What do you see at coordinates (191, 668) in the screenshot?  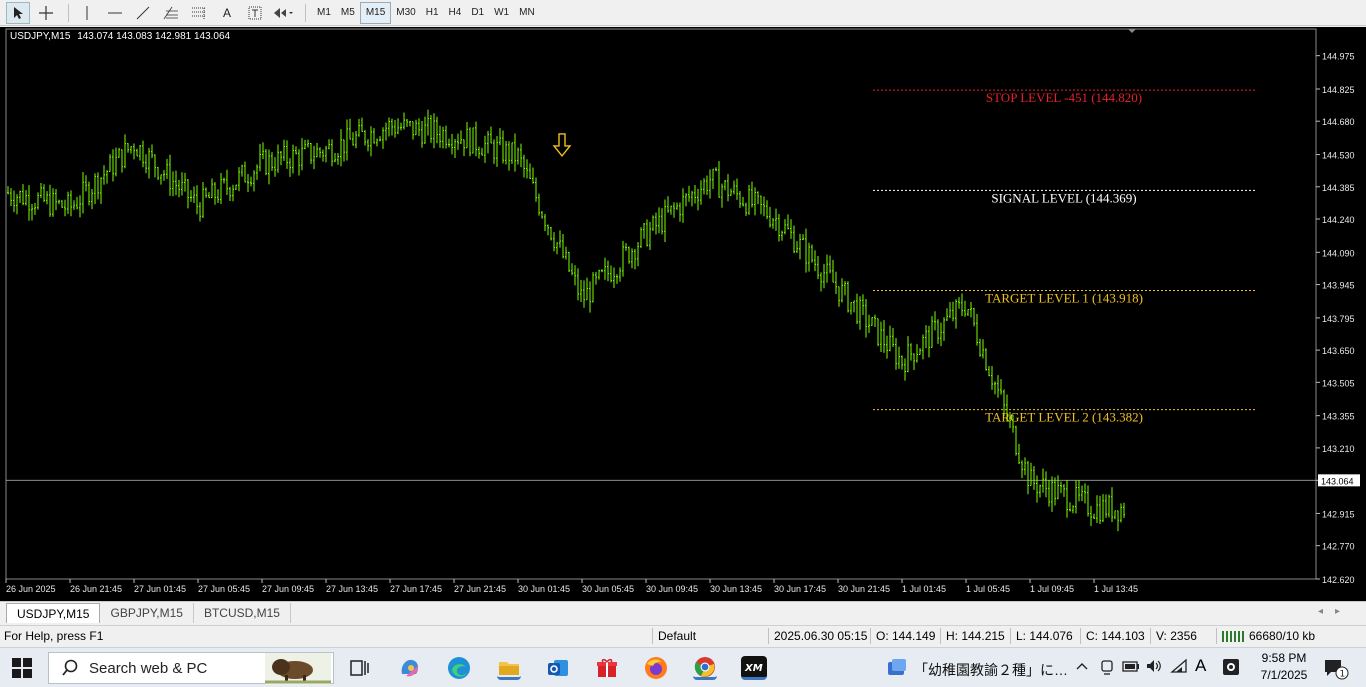 I see `taskbar-search: Search web & PC` at bounding box center [191, 668].